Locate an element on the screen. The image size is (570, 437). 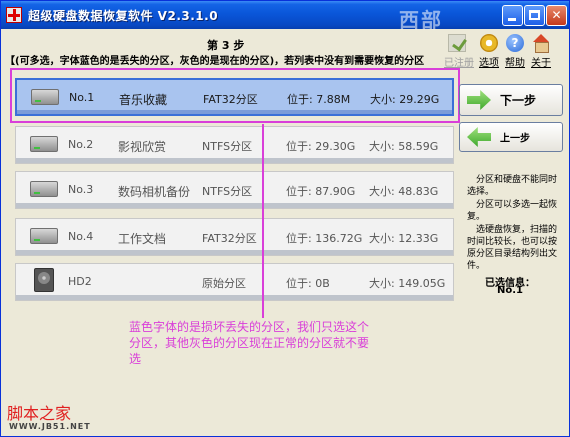
footer-url: WWW.JB51.NET is located at coordinates (50, 426).